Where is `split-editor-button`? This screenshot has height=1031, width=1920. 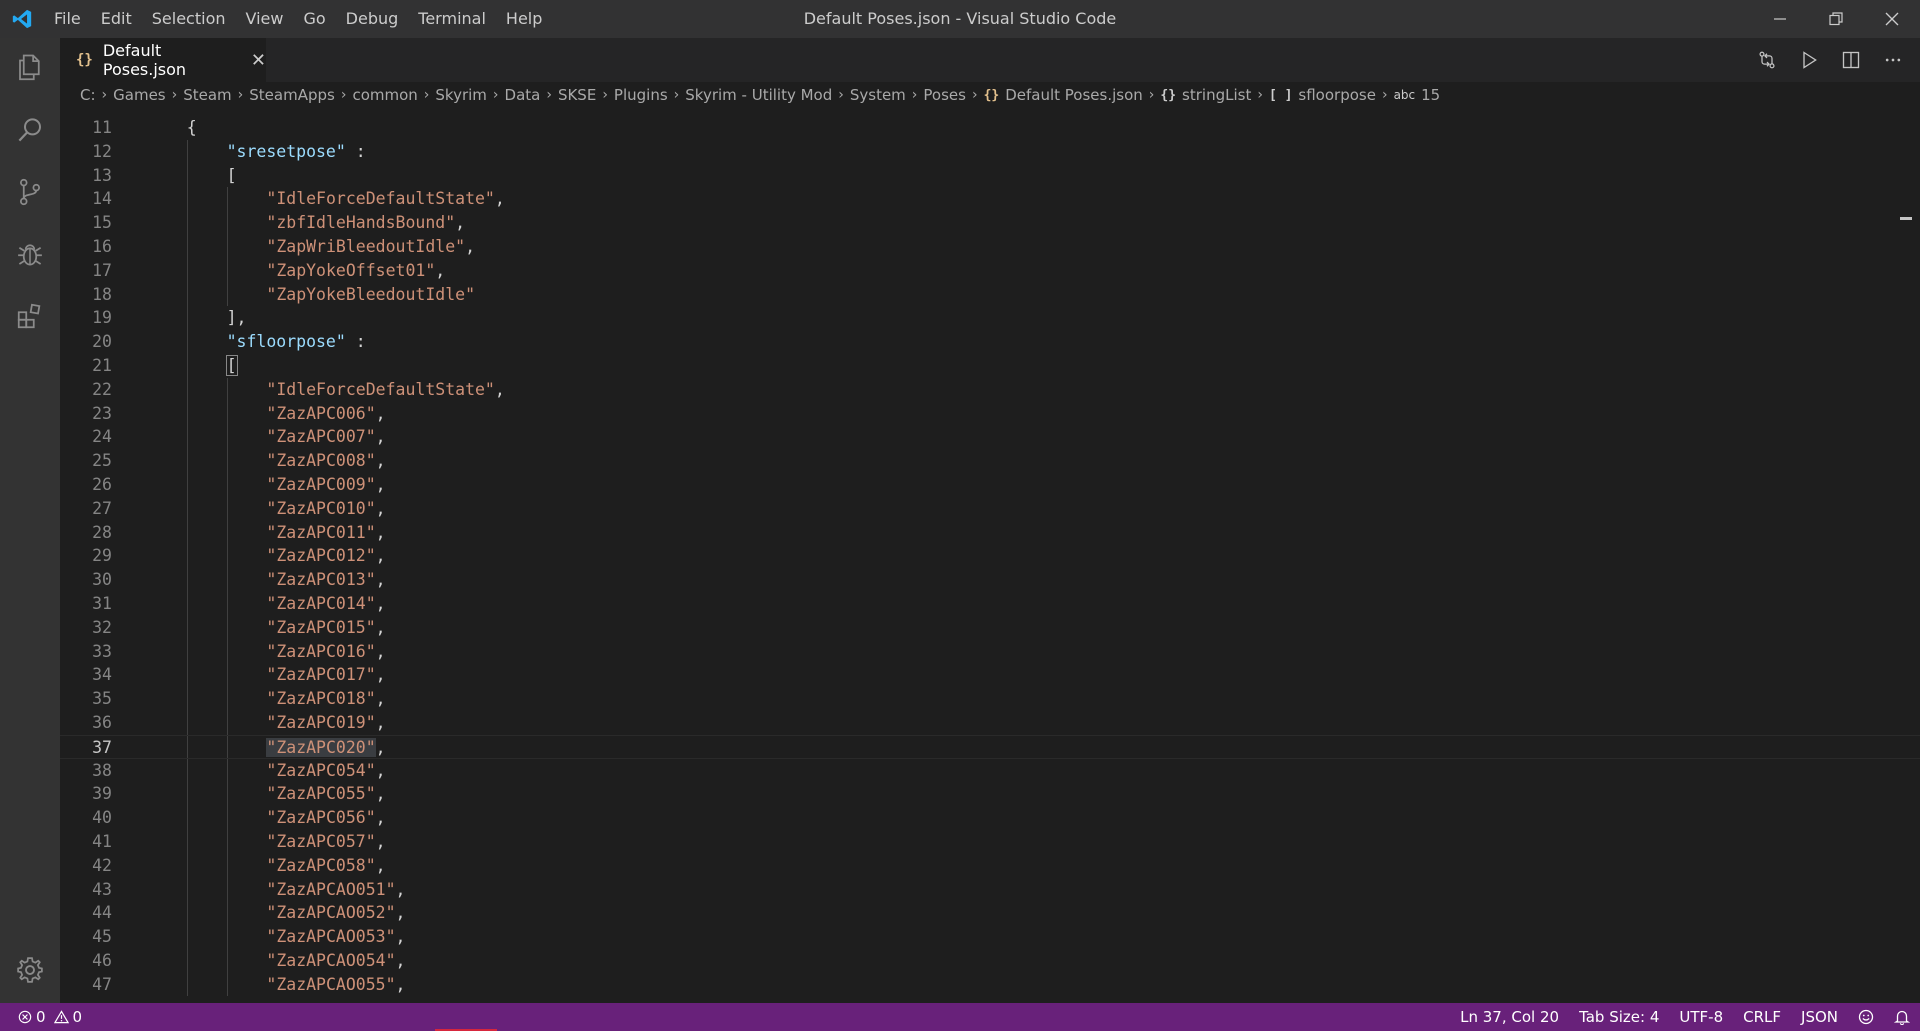
split-editor-button is located at coordinates (1851, 60).